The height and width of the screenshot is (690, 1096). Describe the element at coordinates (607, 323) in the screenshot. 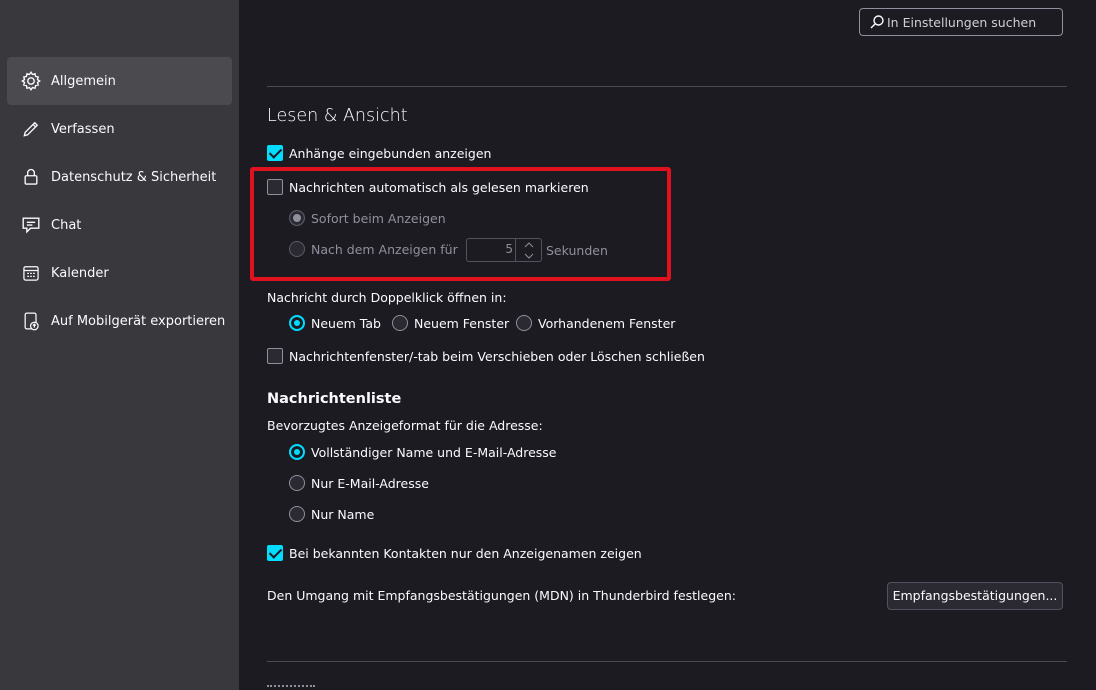

I see `open-in-existing-window-label: Vorhandenem Fenster` at that location.